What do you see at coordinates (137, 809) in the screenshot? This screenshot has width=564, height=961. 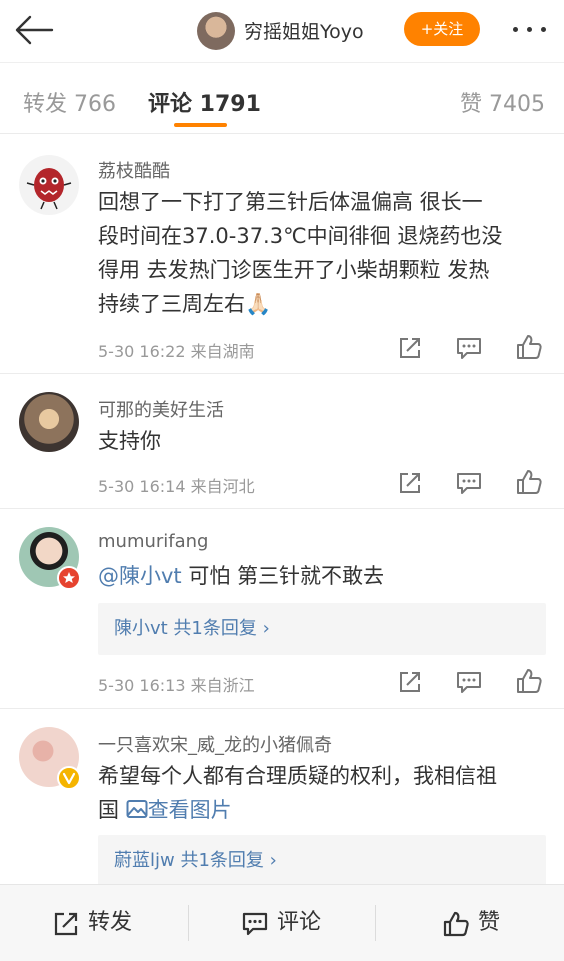 I see `image-icon` at bounding box center [137, 809].